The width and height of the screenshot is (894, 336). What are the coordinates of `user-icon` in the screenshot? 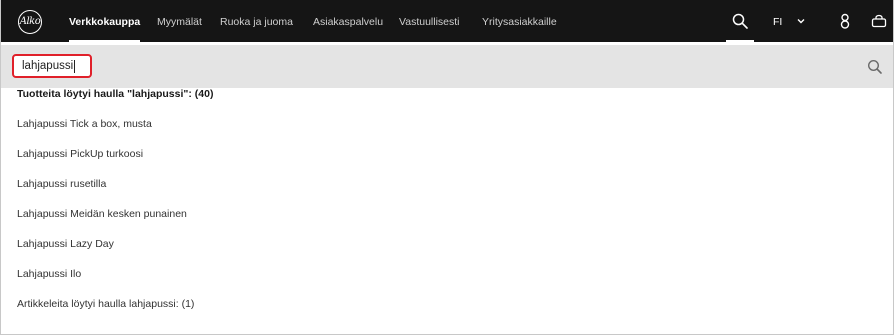 It's located at (845, 21).